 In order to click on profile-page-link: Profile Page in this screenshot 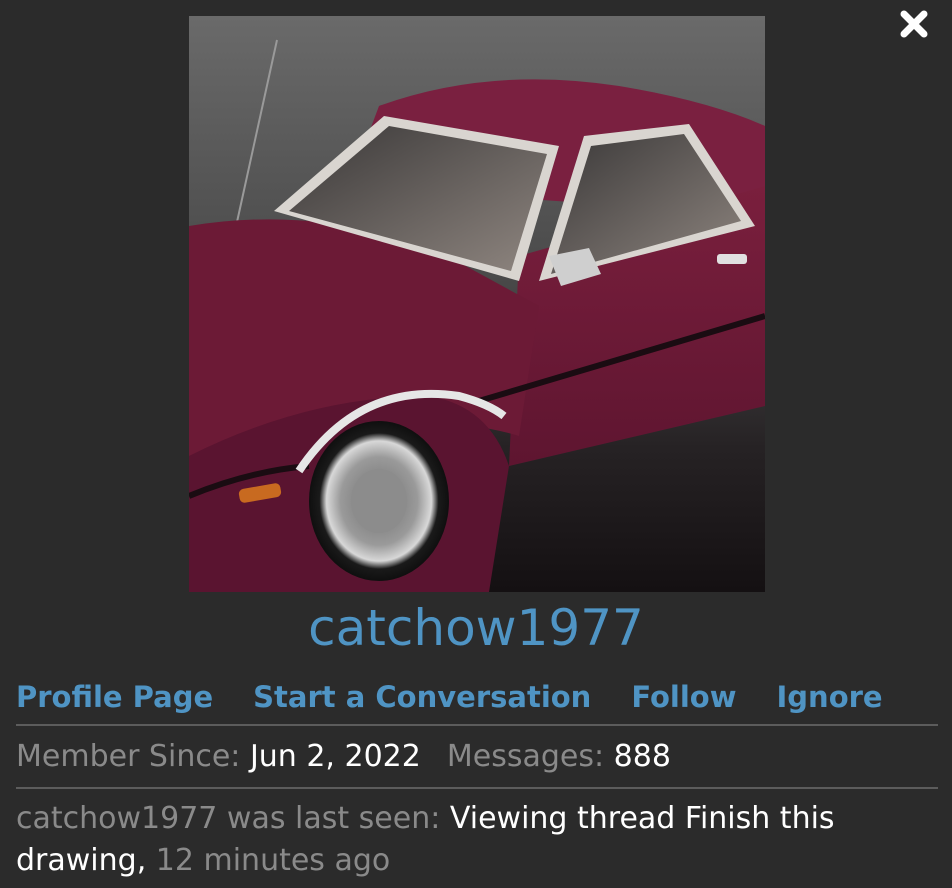, I will do `click(114, 697)`.